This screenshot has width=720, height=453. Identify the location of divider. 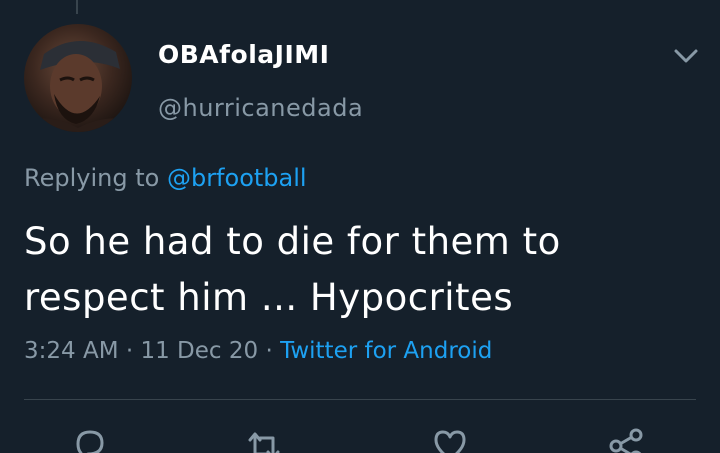
(360, 399).